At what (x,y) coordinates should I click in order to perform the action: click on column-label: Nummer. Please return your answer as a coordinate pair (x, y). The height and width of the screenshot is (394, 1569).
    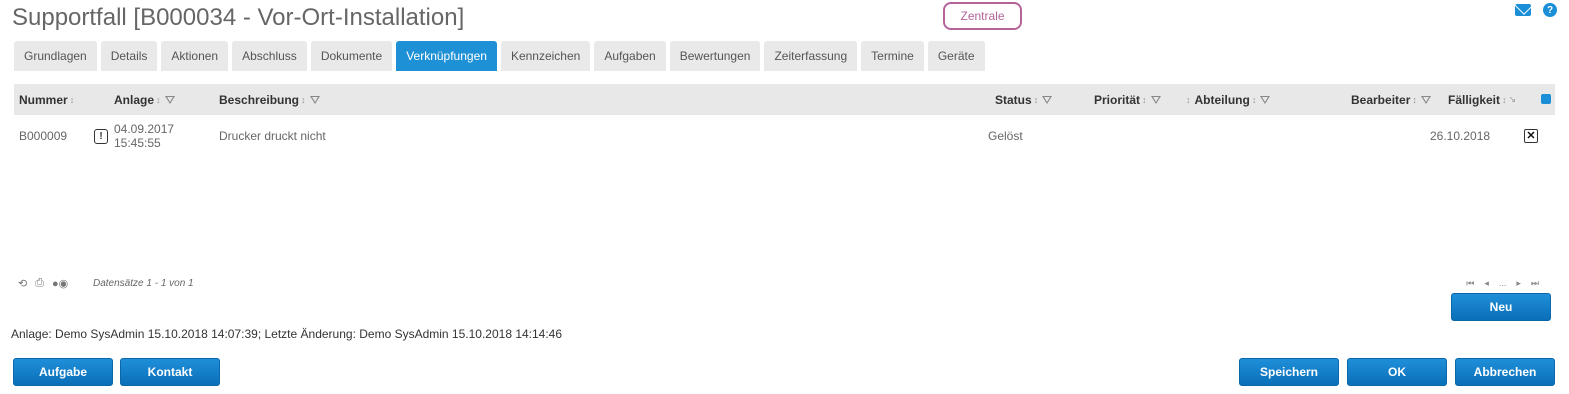
    Looking at the image, I should click on (43, 99).